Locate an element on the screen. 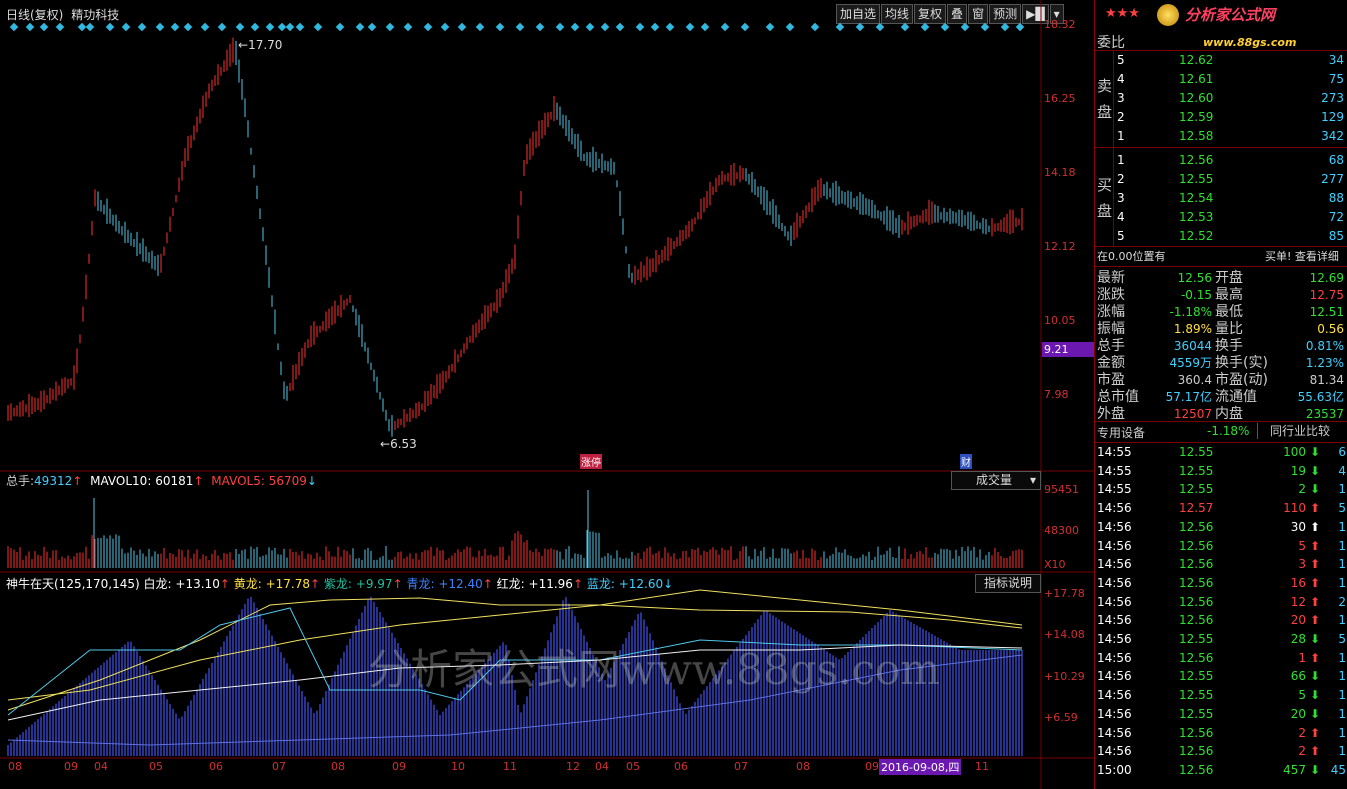  order-volume: 273 is located at coordinates (1332, 98).